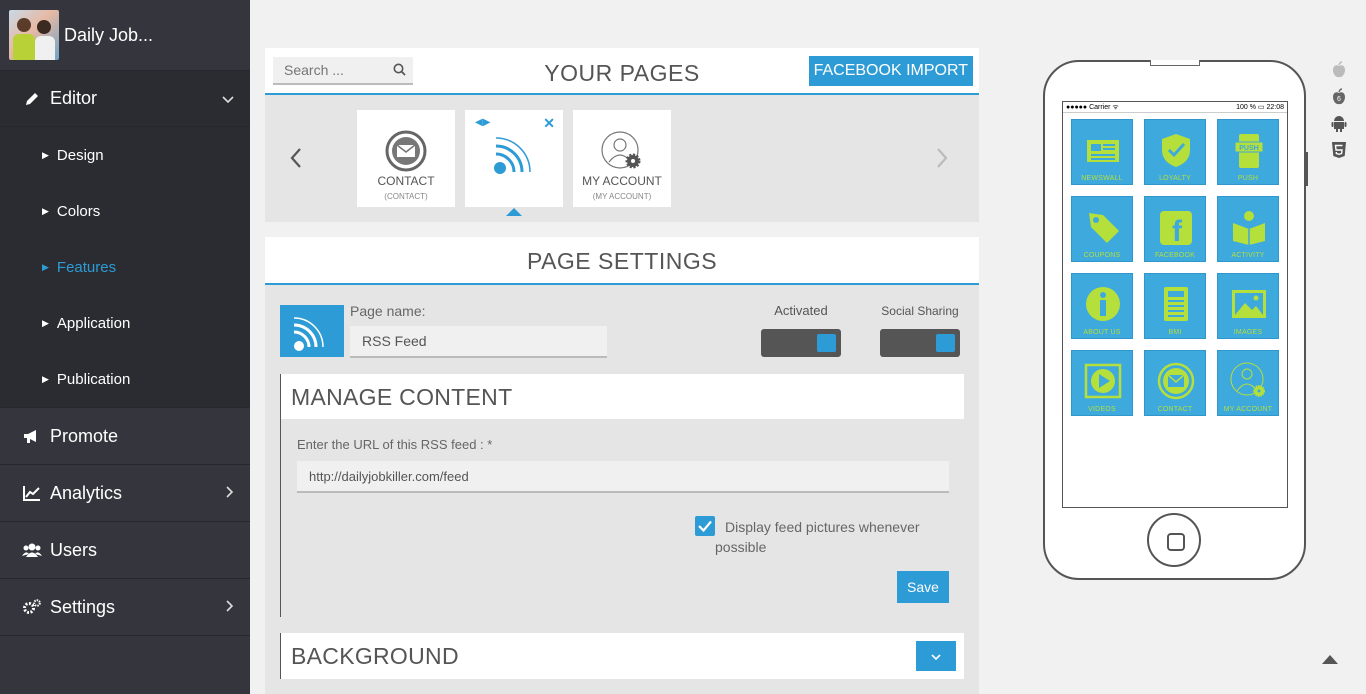 This screenshot has height=694, width=1366. Describe the element at coordinates (34, 35) in the screenshot. I see `app-avatar` at that location.